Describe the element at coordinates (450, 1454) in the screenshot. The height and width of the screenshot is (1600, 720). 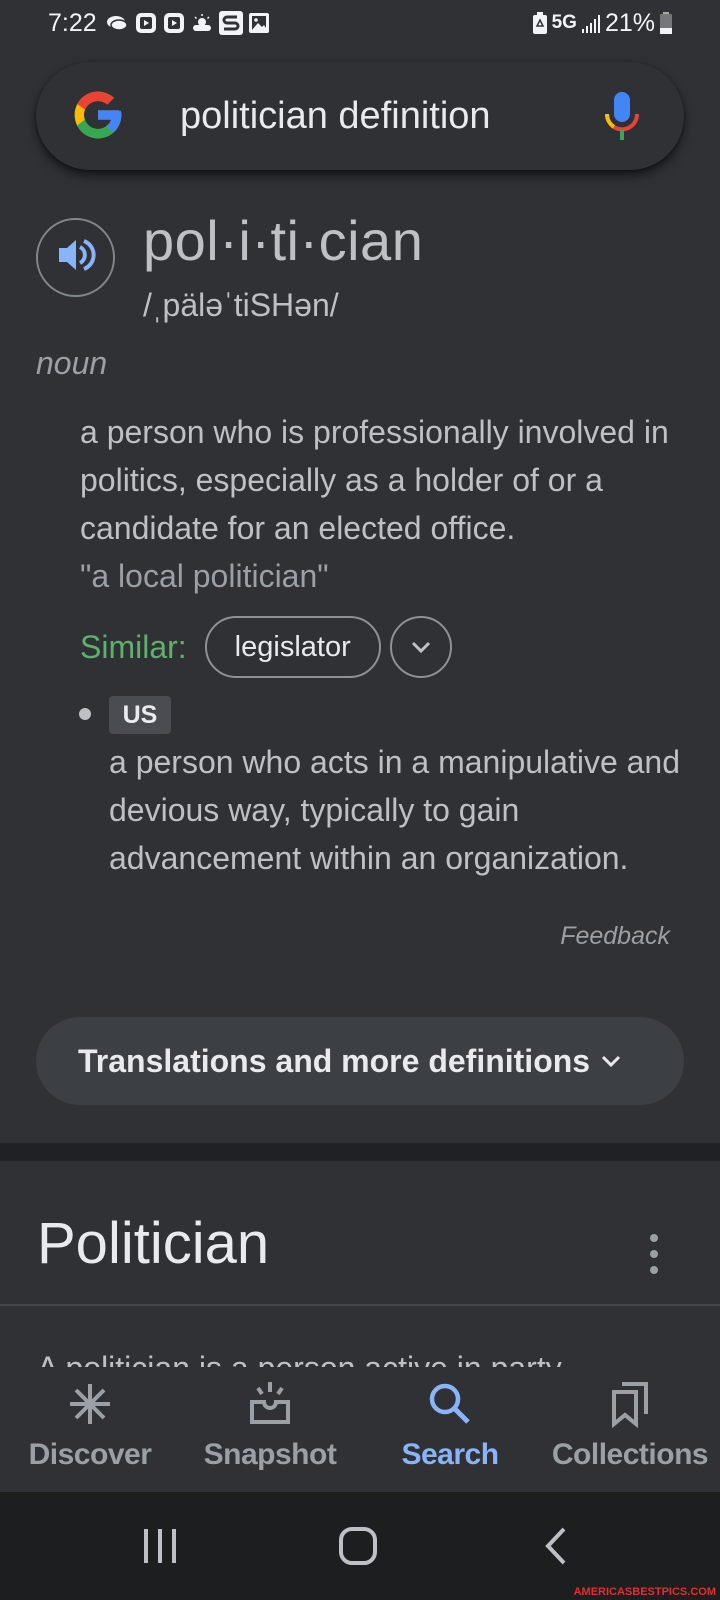
I see `nav-label: Search` at that location.